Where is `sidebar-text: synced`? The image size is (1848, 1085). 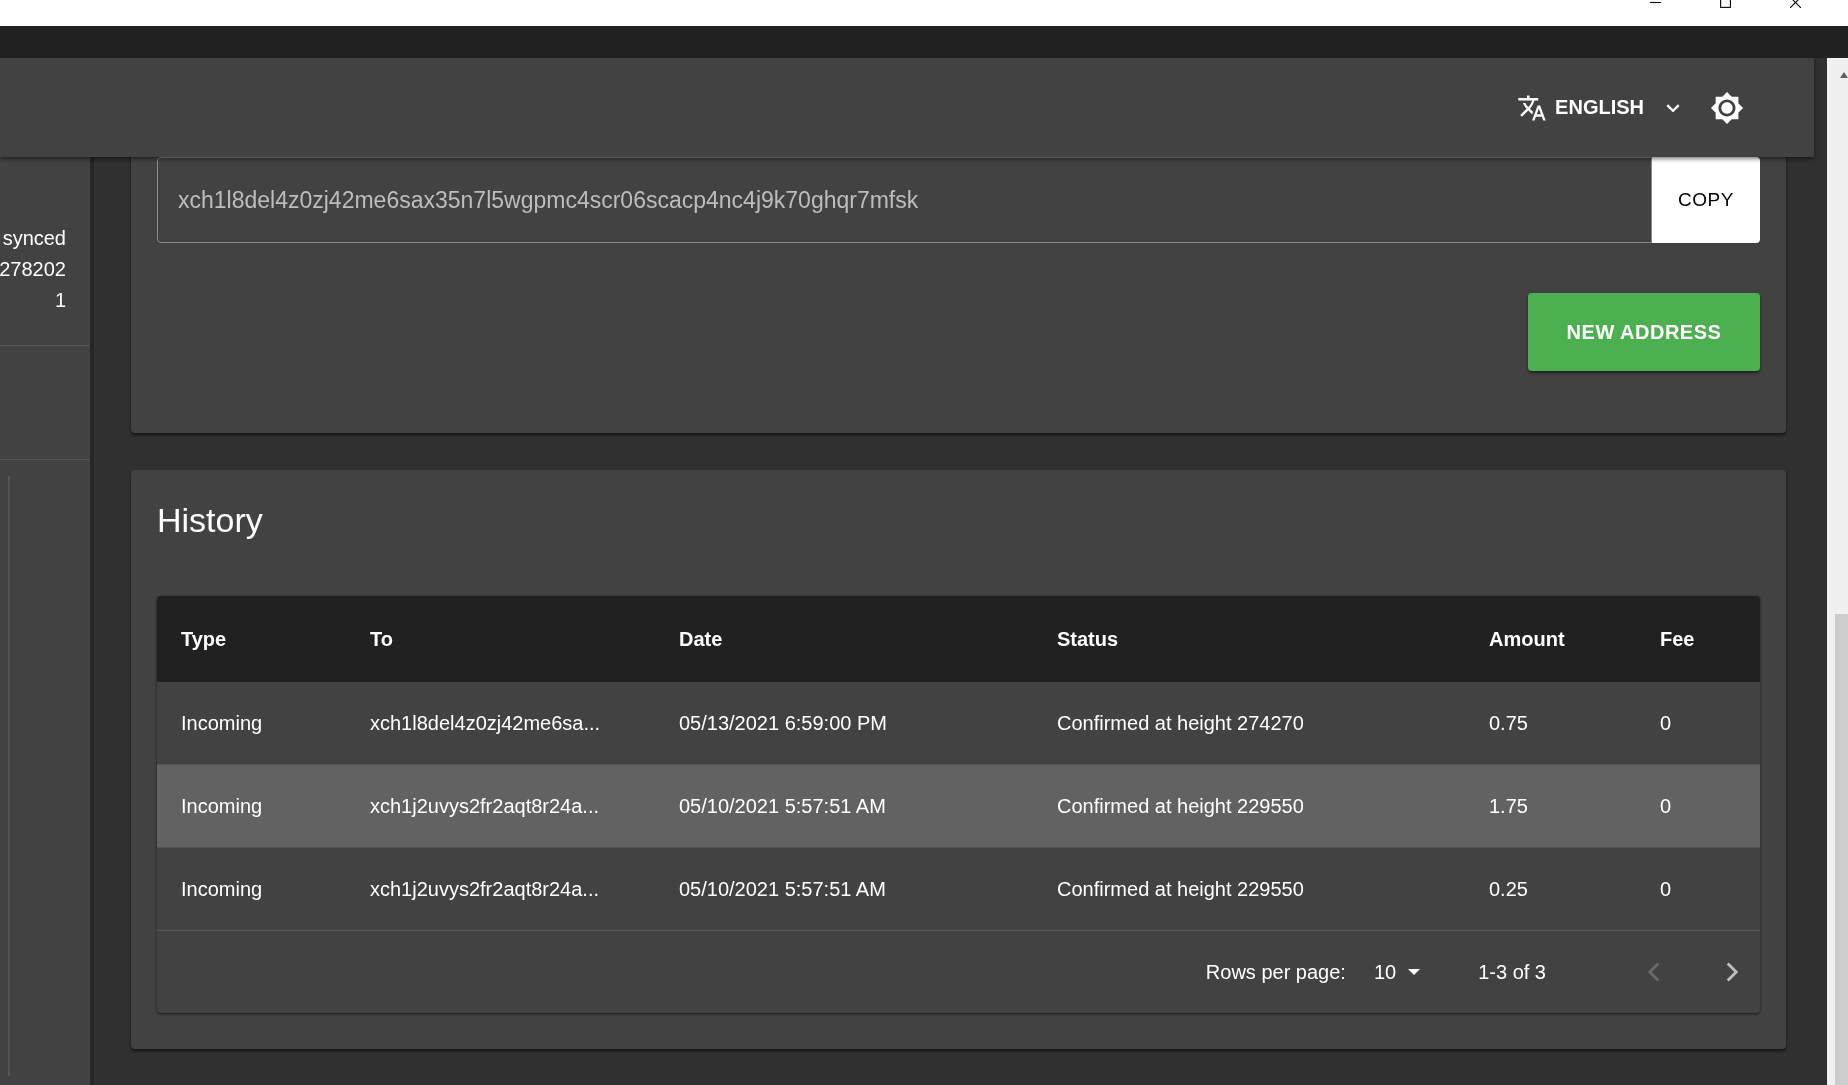
sidebar-text: synced is located at coordinates (34, 238).